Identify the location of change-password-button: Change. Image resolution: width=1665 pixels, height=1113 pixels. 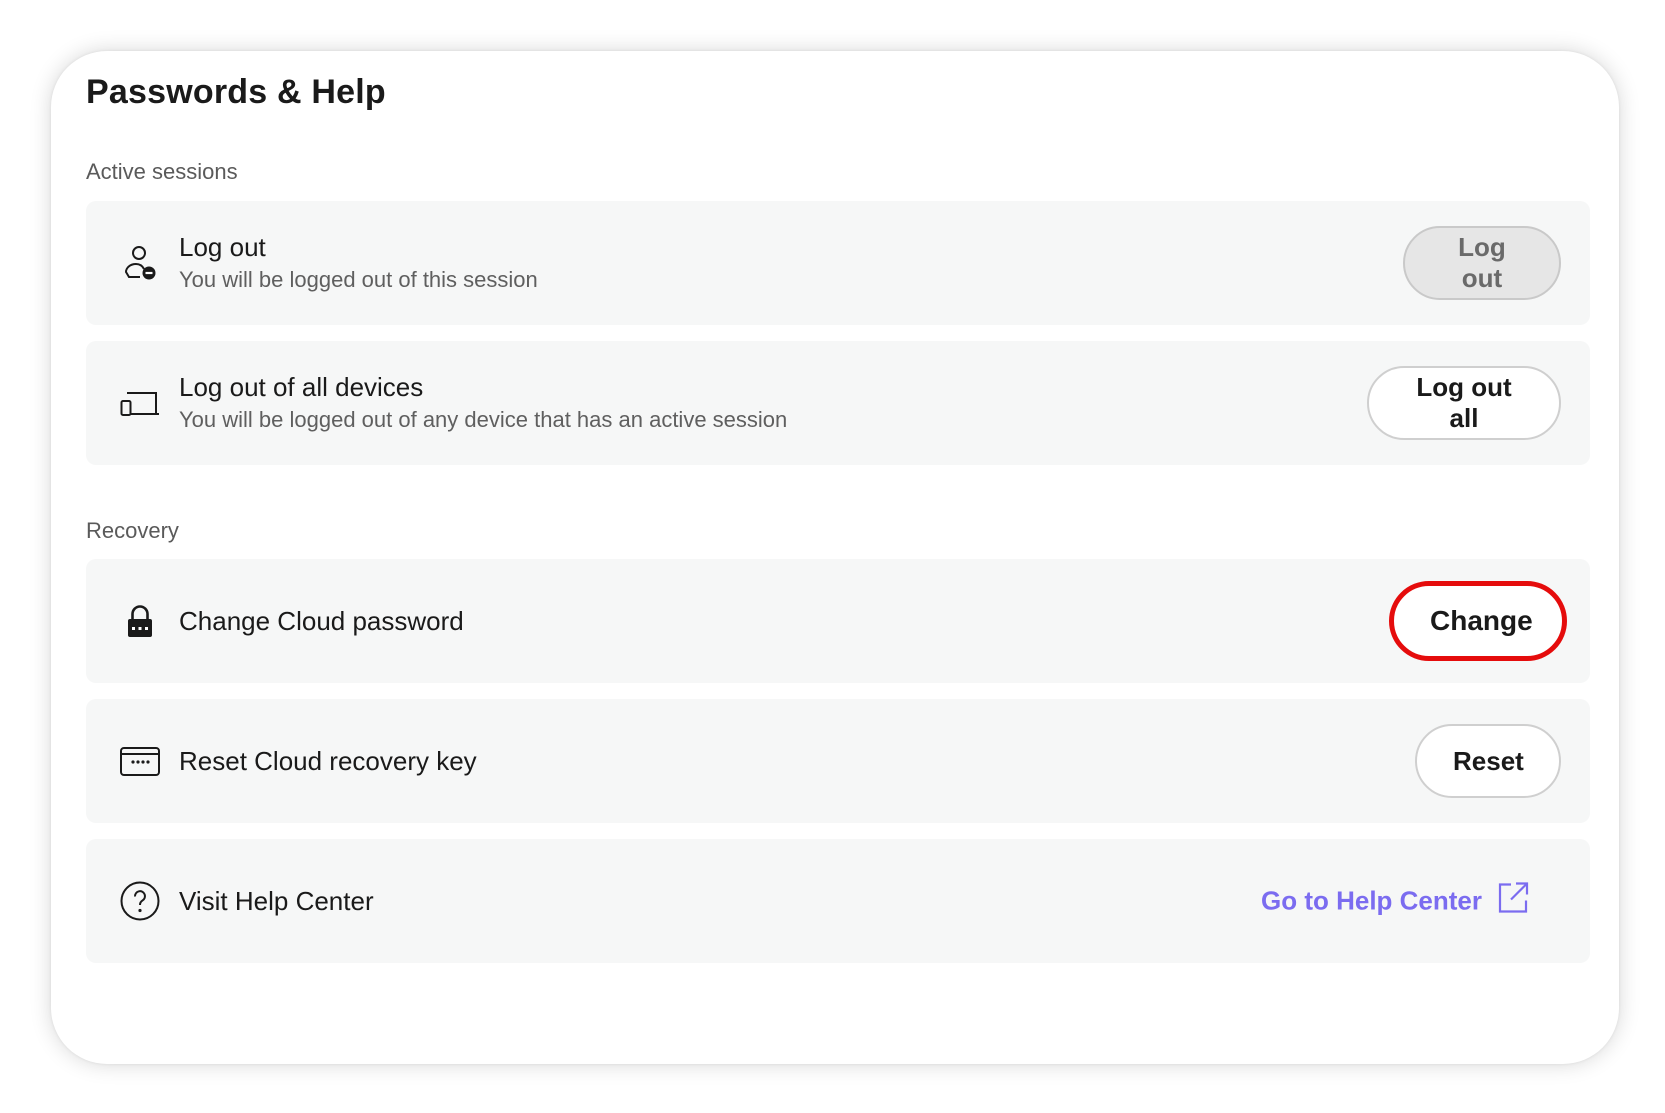
(1478, 621).